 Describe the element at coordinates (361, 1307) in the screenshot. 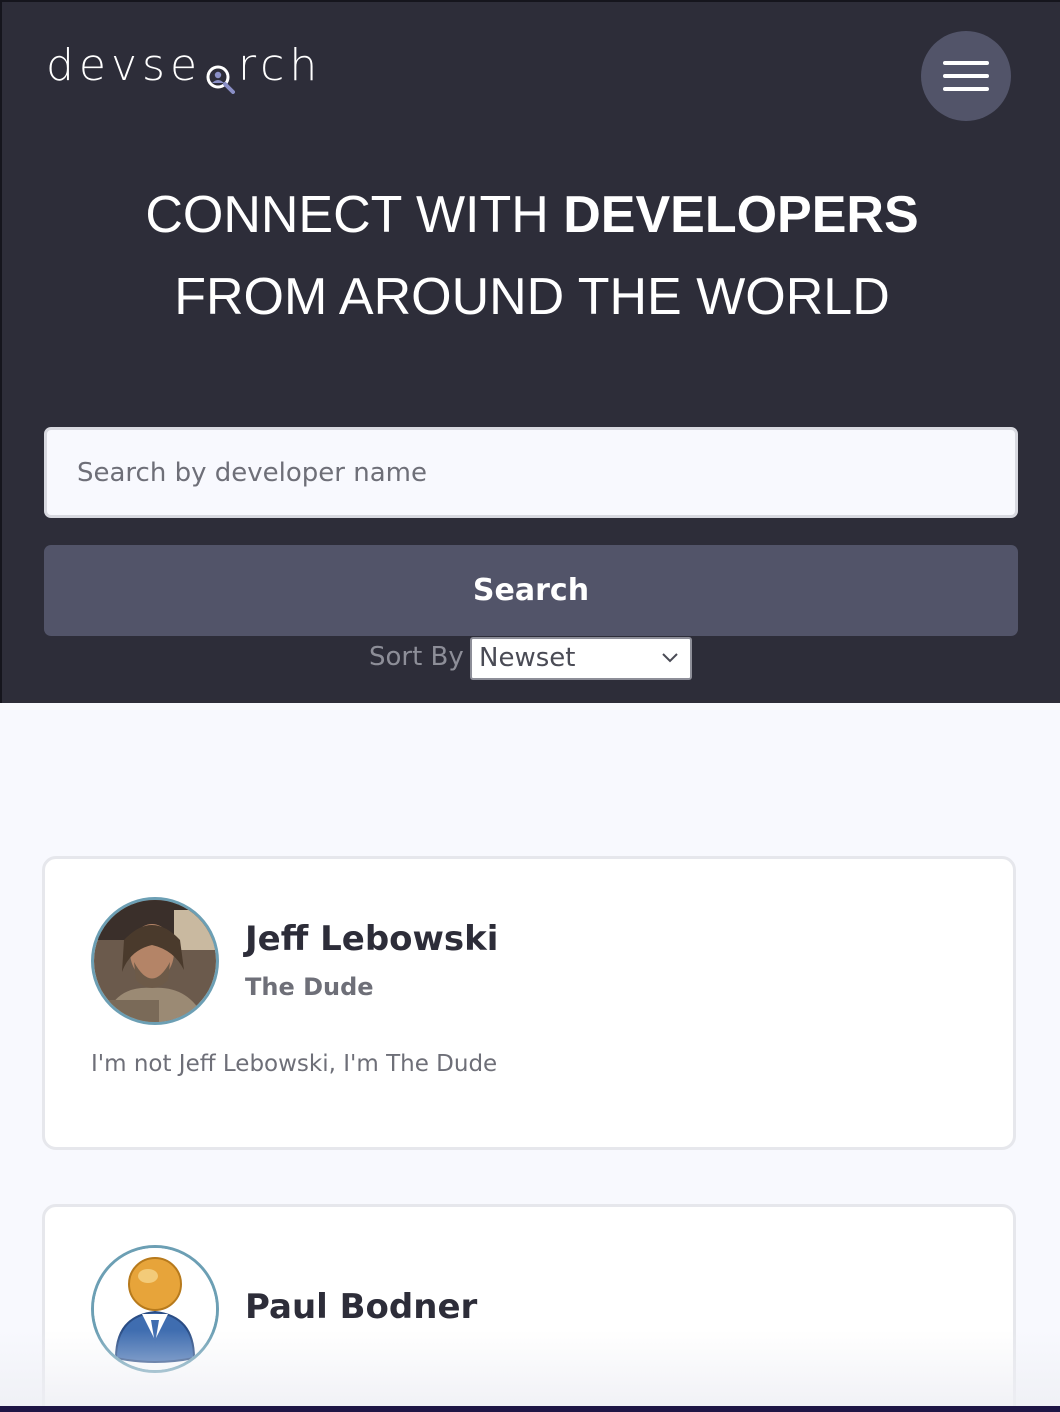

I see `developer-name: Paul Bodner` at that location.